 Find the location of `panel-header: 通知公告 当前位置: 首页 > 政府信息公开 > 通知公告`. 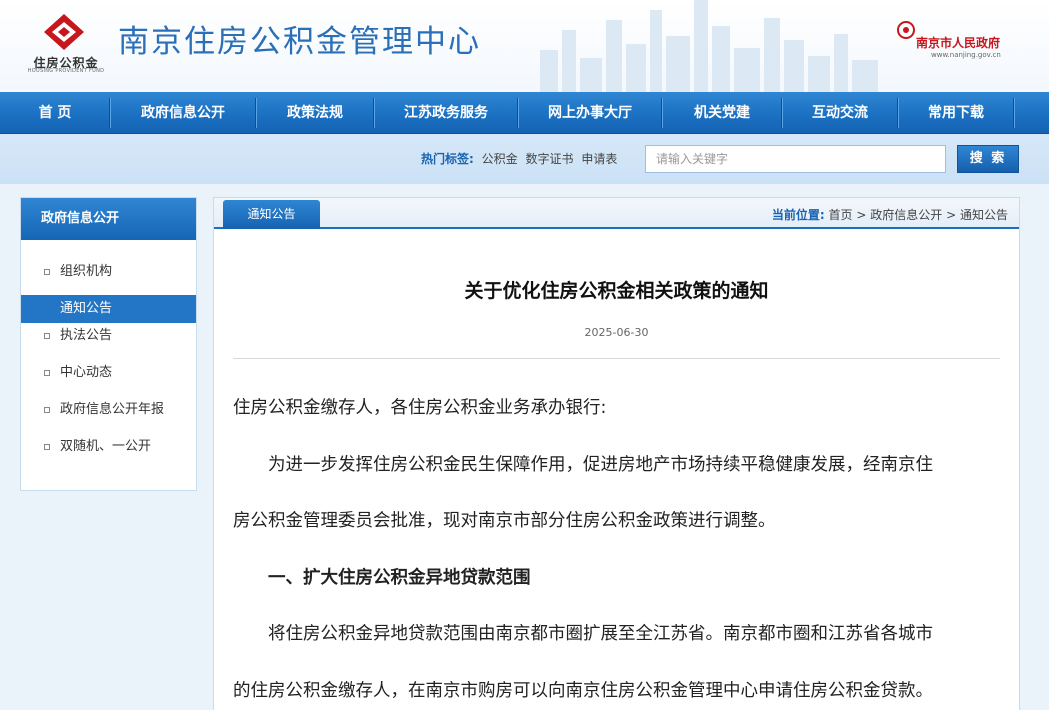

panel-header: 通知公告 当前位置: 首页 > 政府信息公开 > 通知公告 is located at coordinates (616, 213).